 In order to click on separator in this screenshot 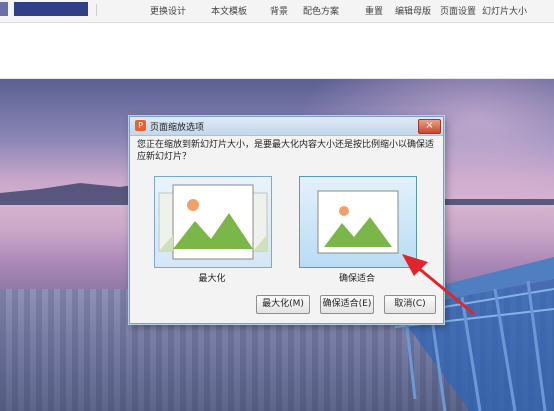, I will do `click(96, 10)`.